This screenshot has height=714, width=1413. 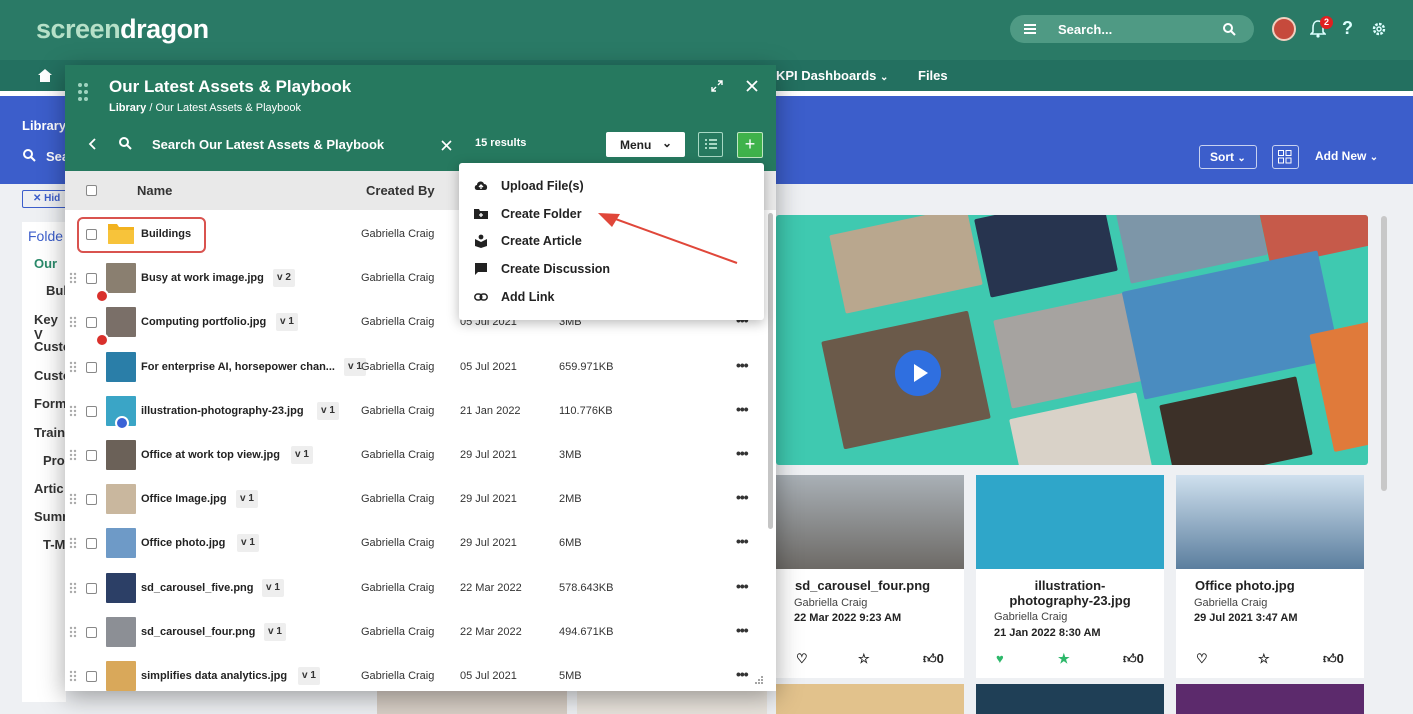 What do you see at coordinates (750, 145) in the screenshot?
I see `add-button: +` at bounding box center [750, 145].